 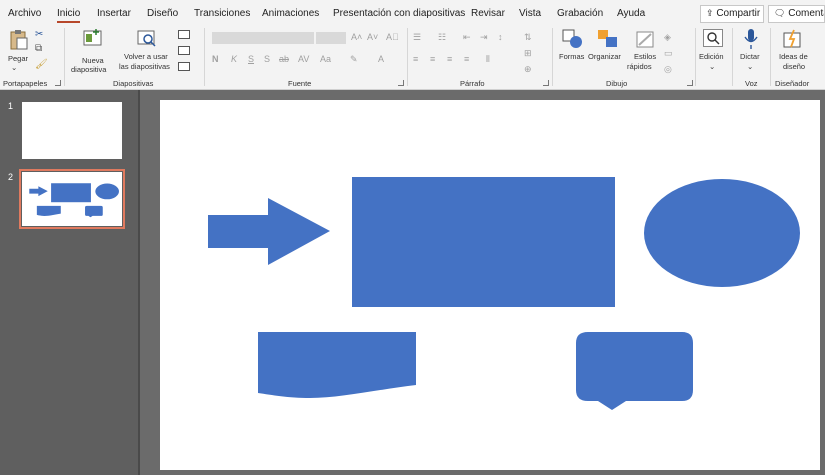 I want to click on paste-icon, so click(x=19, y=41).